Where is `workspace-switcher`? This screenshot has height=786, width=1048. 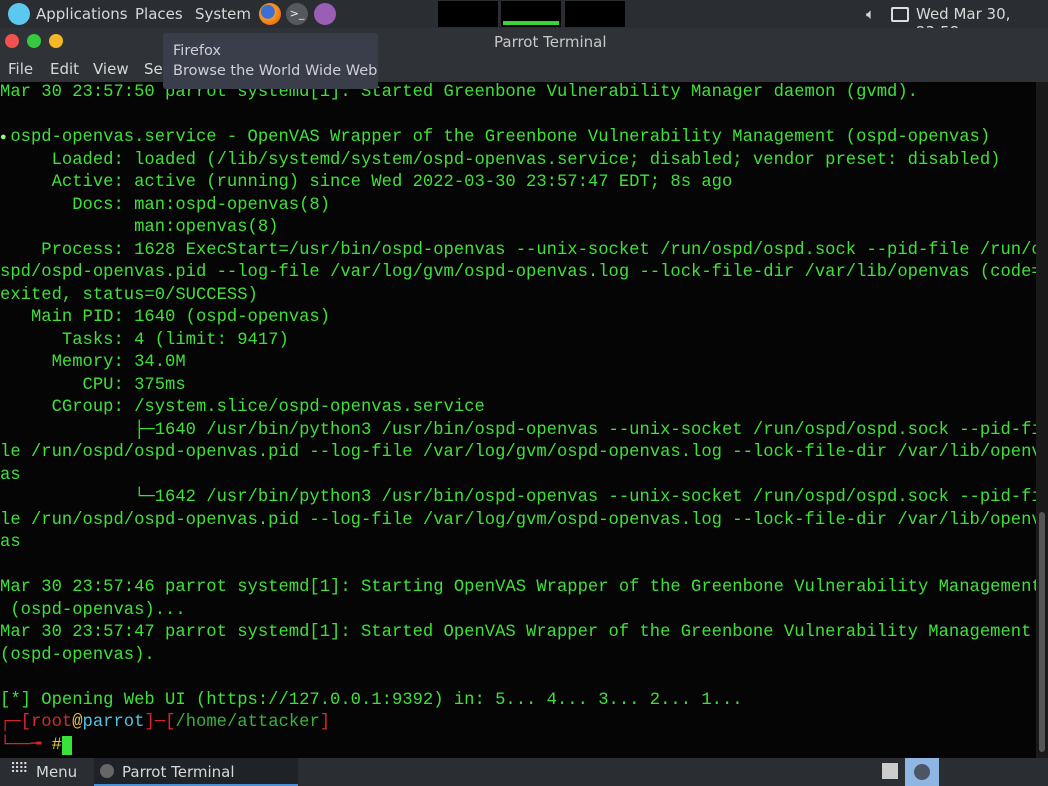
workspace-switcher is located at coordinates (922, 772).